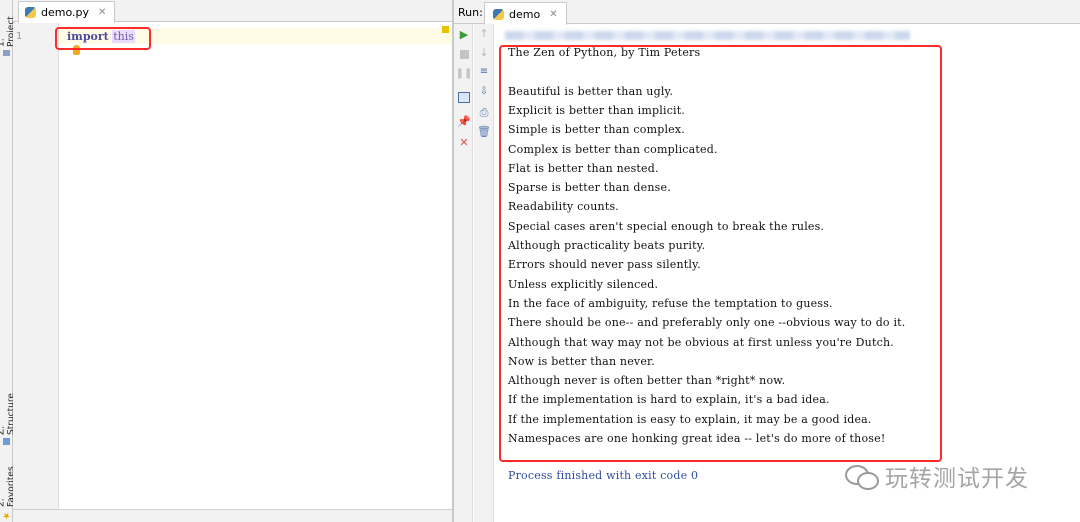 This screenshot has width=1080, height=522. I want to click on watermark: 玩转测试开发, so click(937, 476).